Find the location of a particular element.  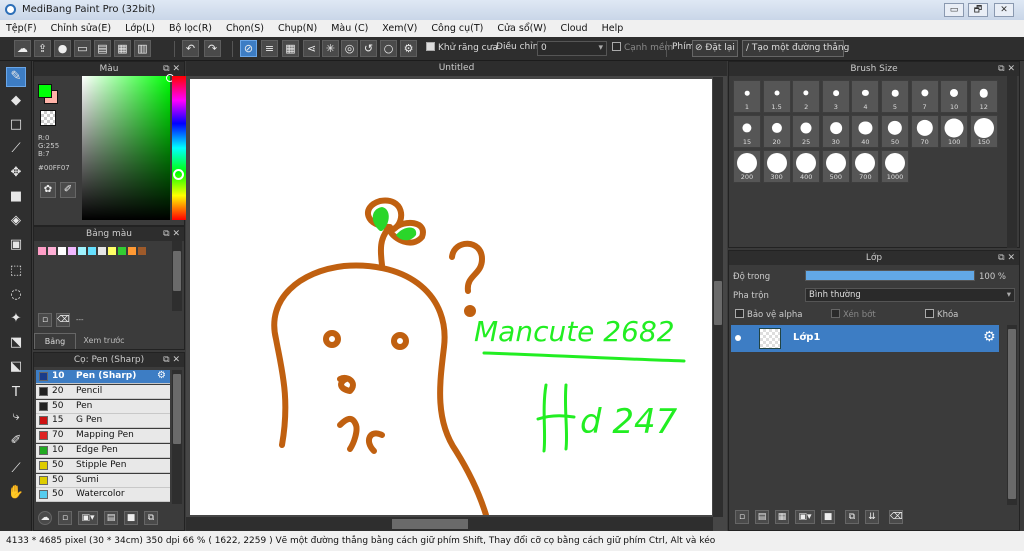

menu-edit: Chỉnh sửa(E) is located at coordinates (81, 28).